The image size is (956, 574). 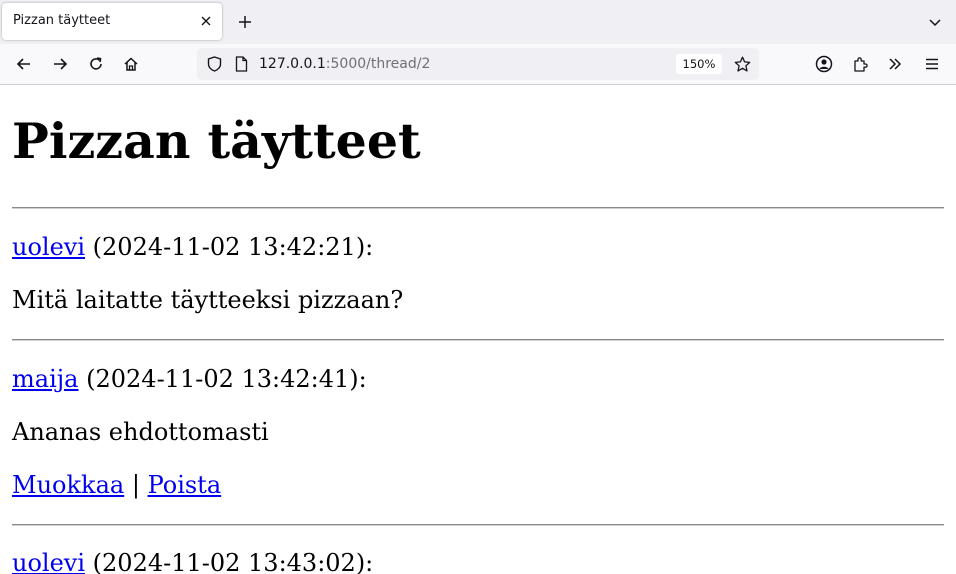 What do you see at coordinates (478, 22) in the screenshot?
I see `tab-strip: Pizzan täytteet` at bounding box center [478, 22].